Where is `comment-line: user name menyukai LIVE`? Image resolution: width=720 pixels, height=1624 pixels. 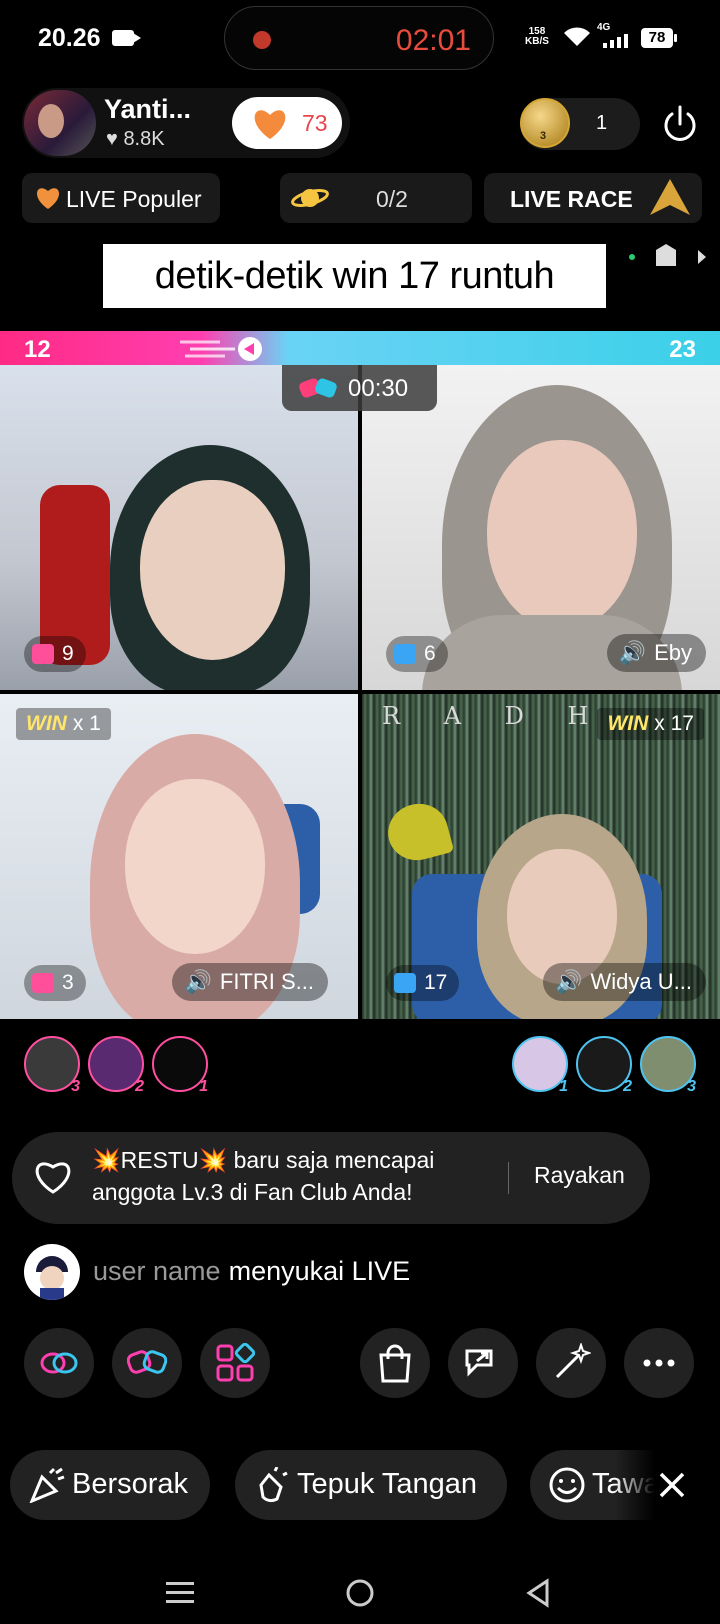
comment-line: user name menyukai LIVE is located at coordinates (251, 1271).